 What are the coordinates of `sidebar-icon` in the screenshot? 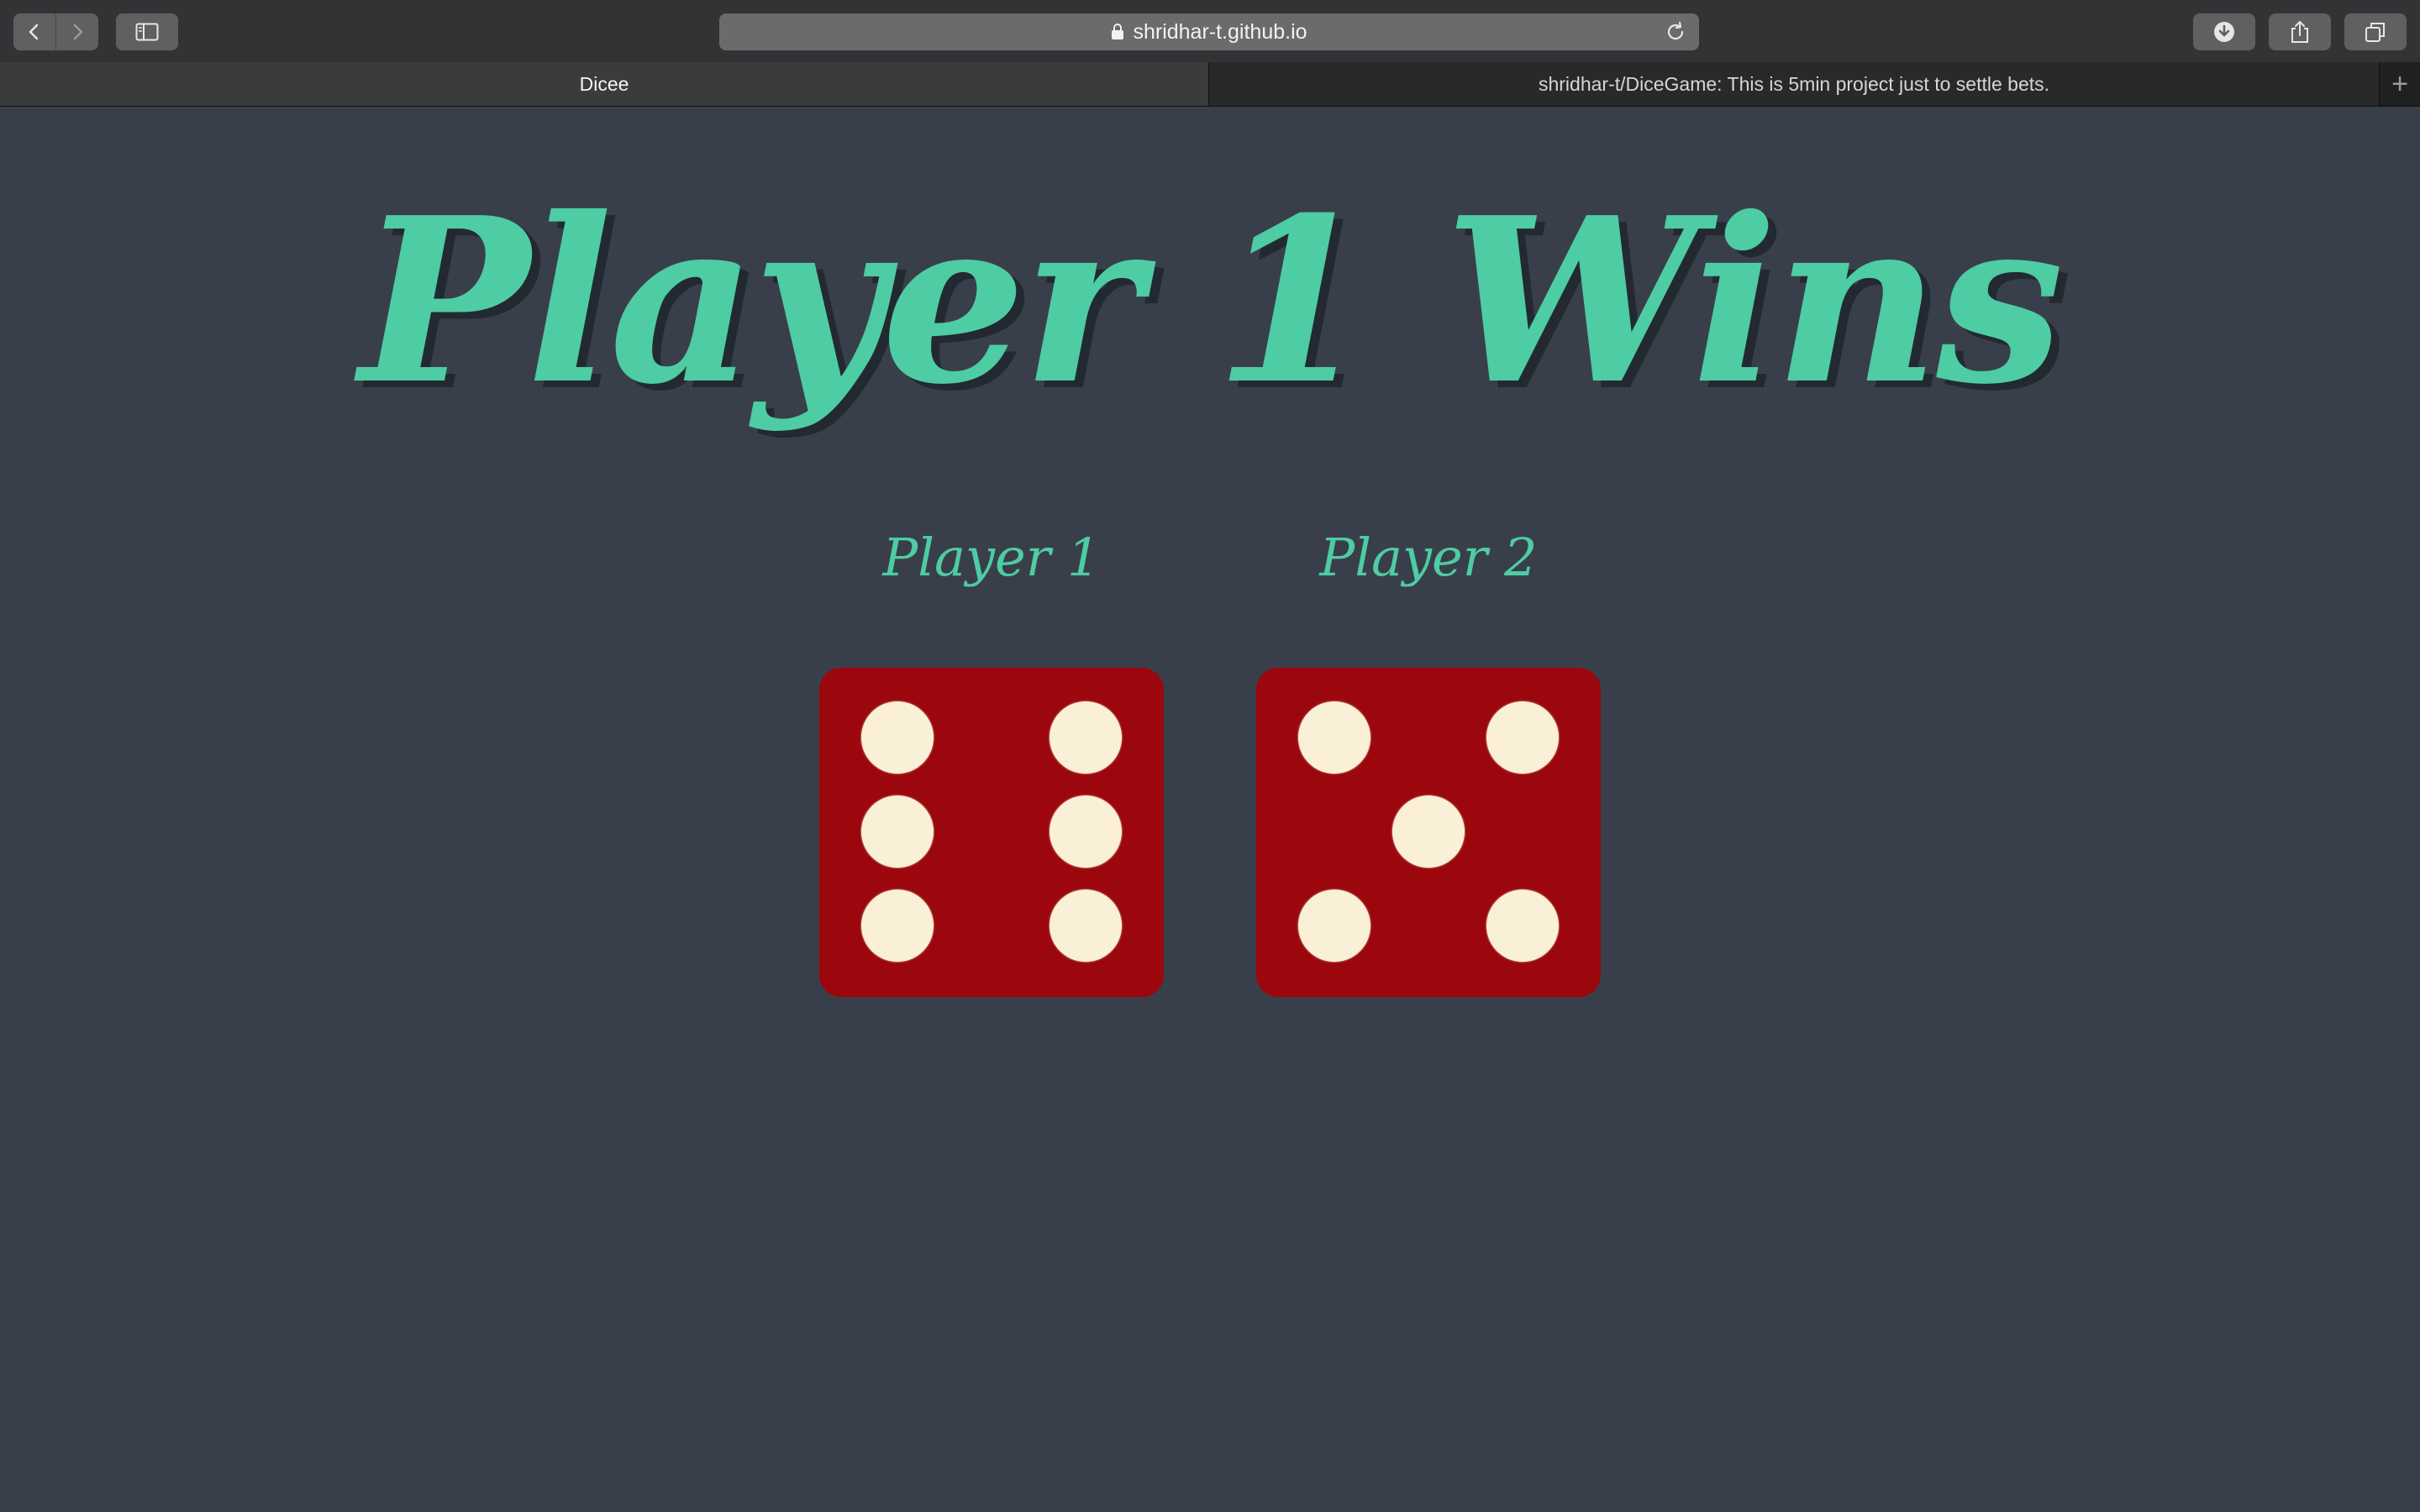 It's located at (147, 32).